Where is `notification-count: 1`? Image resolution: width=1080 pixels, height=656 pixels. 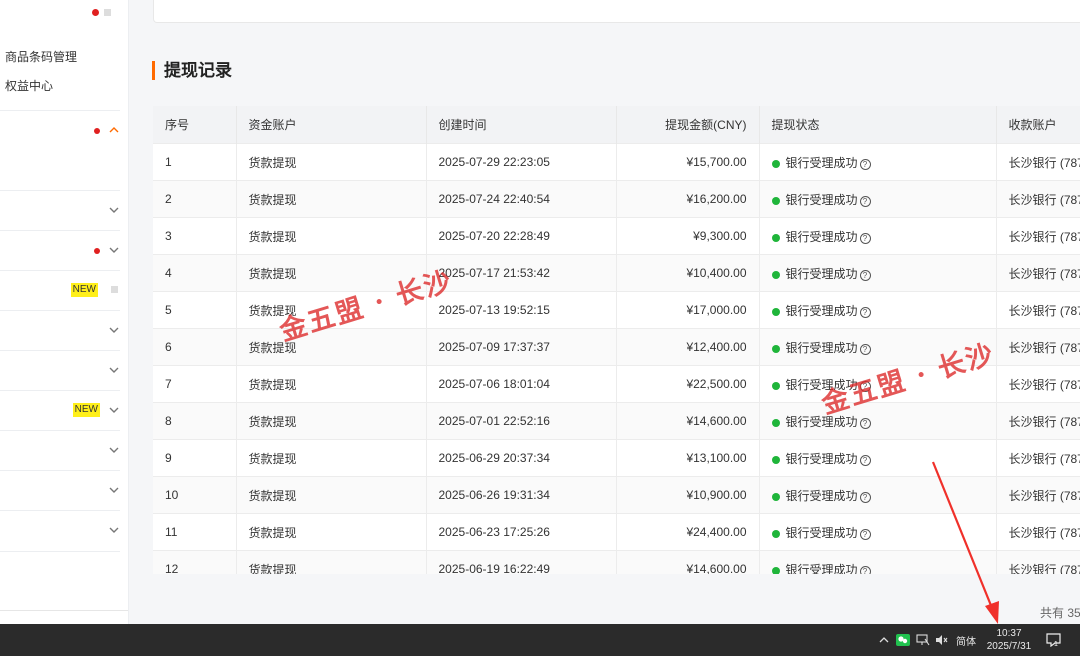
notification-count: 1 is located at coordinates (1056, 644).